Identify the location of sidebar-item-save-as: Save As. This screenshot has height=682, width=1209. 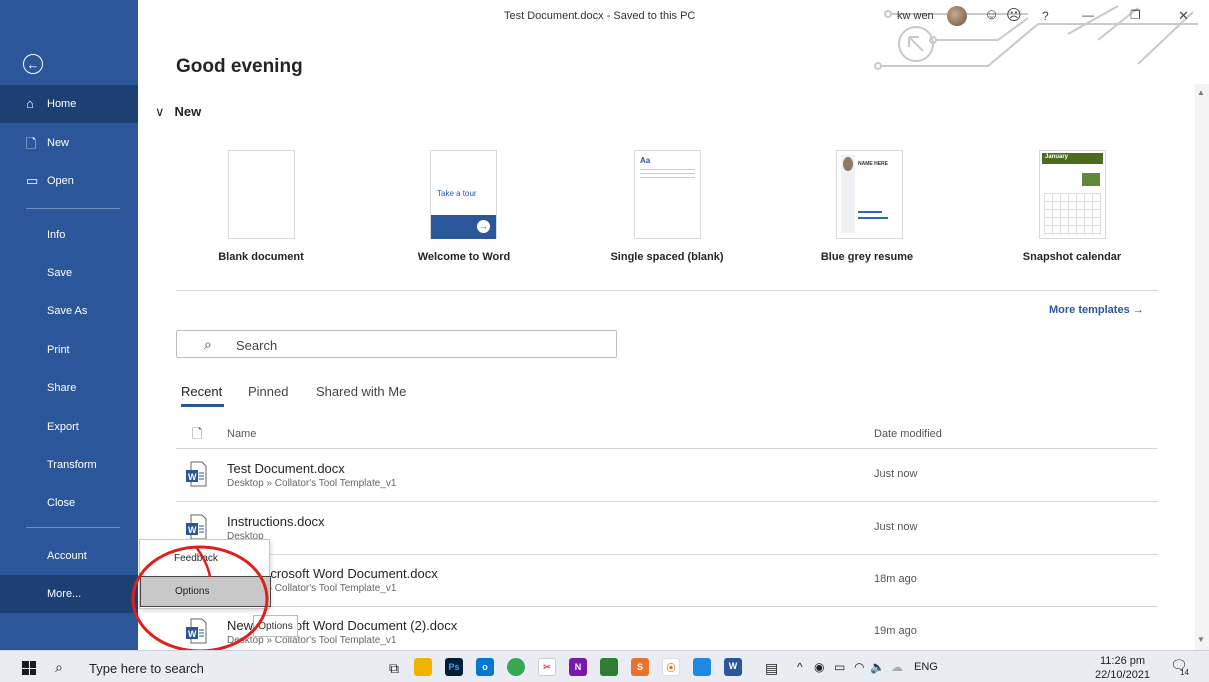
(69, 311).